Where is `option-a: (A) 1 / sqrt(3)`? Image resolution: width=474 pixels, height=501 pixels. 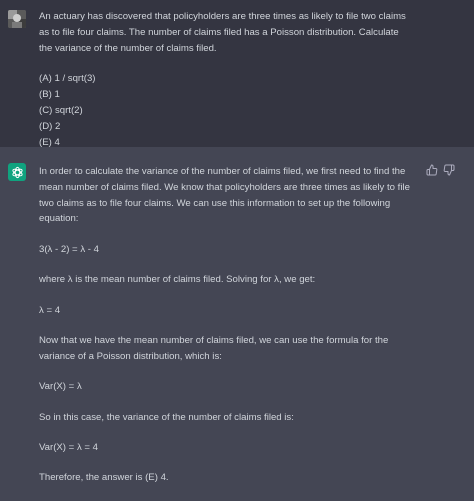 option-a: (A) 1 / sqrt(3) is located at coordinates (67, 79).